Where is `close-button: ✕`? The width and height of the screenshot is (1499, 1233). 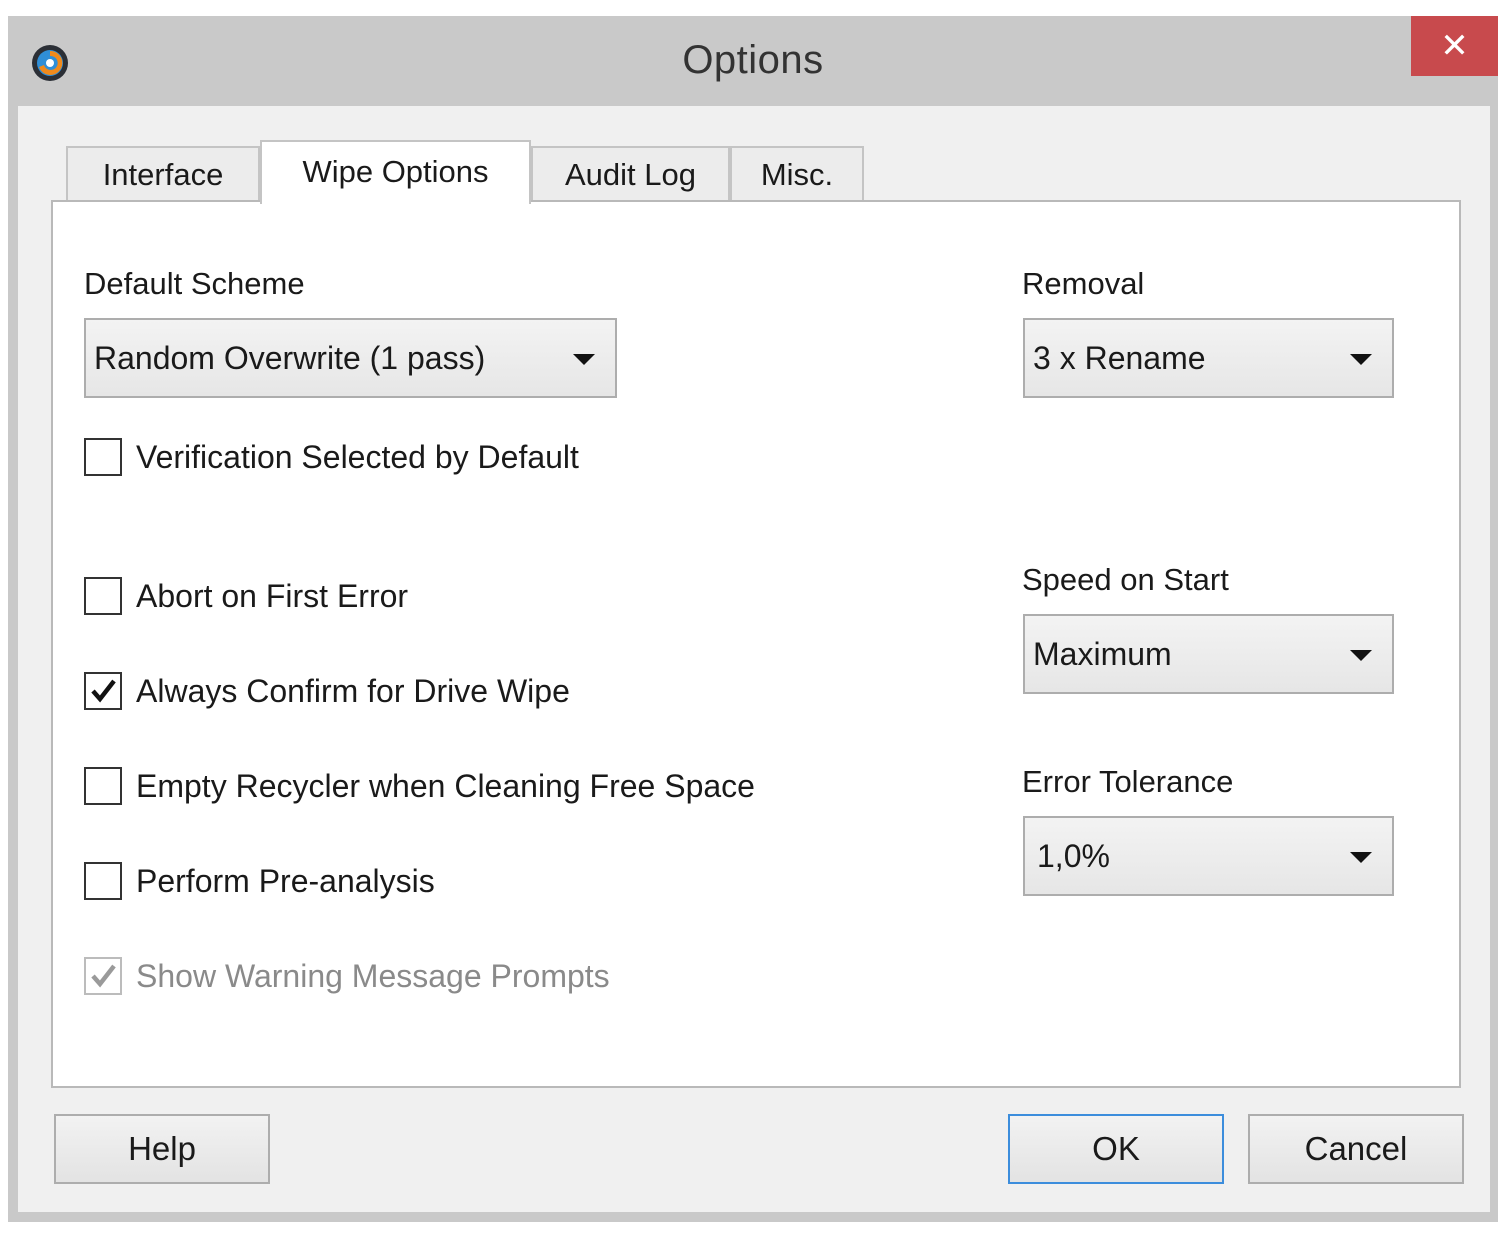 close-button: ✕ is located at coordinates (1454, 46).